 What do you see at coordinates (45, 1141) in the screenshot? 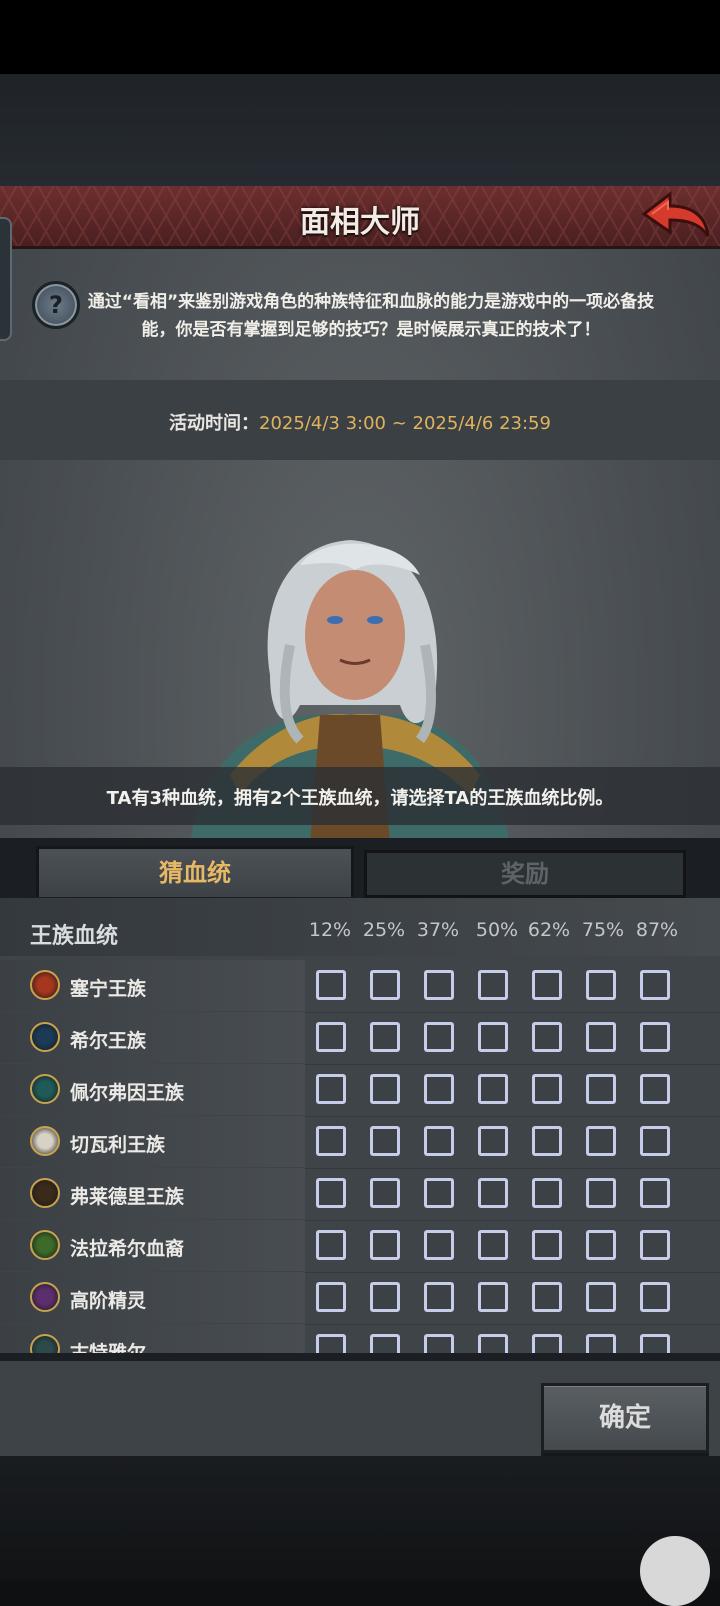
I see `chevalier-emblem-icon` at bounding box center [45, 1141].